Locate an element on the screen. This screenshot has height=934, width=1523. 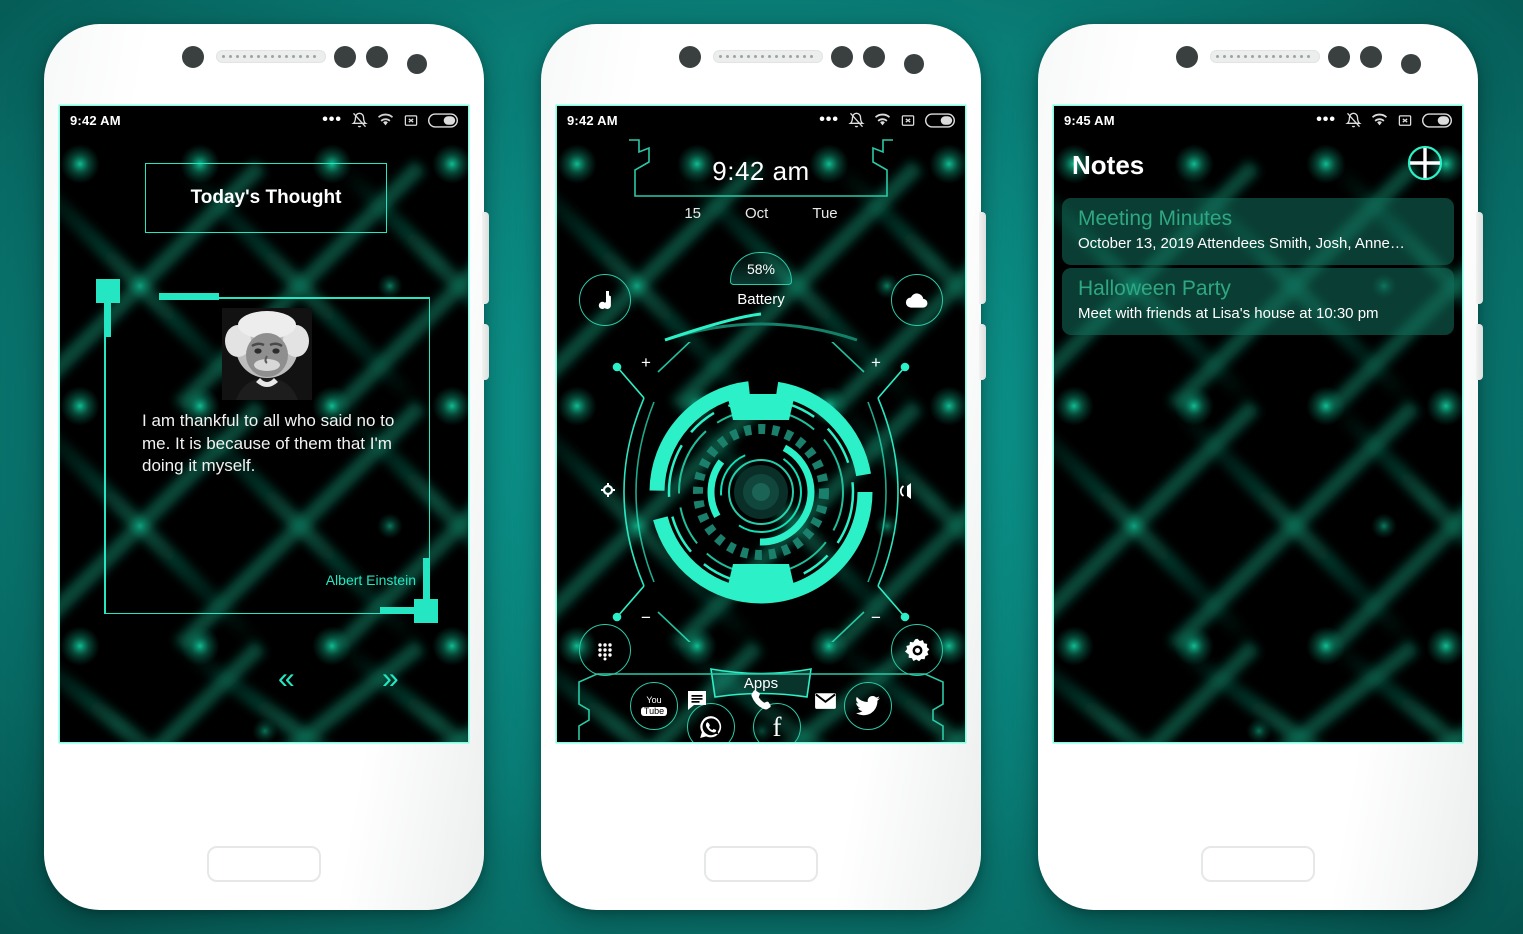
page-title: Today's Thought is located at coordinates (266, 197).